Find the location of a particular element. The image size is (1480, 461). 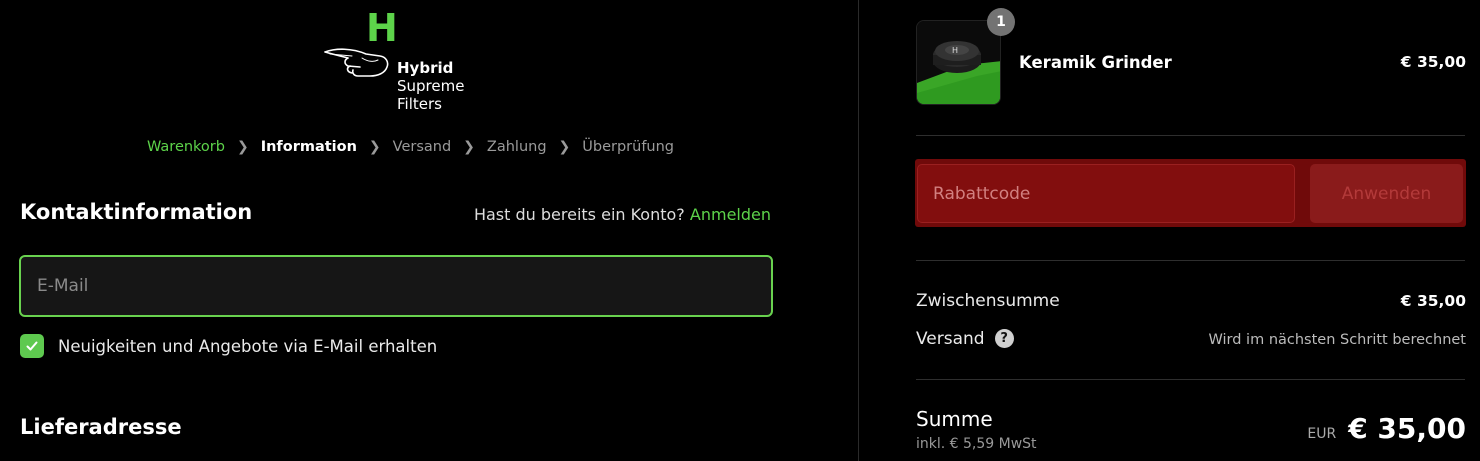

email-field is located at coordinates (396, 286).